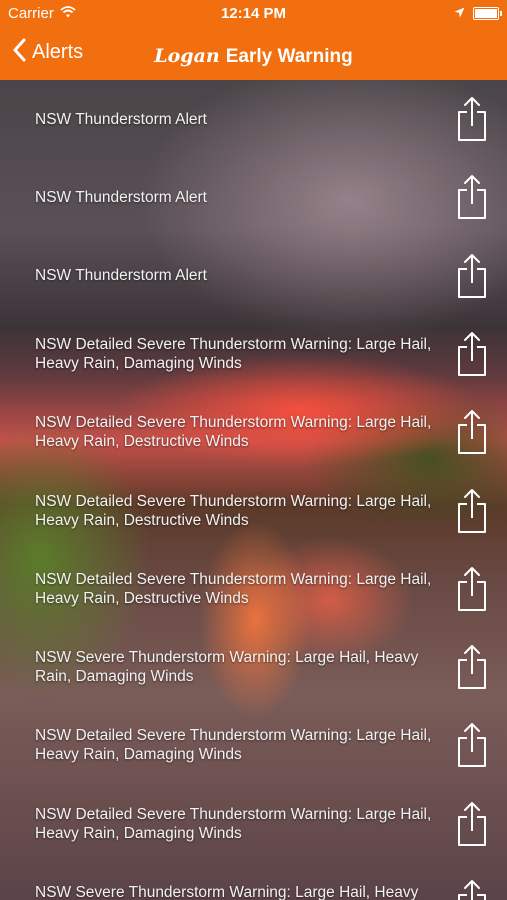 The width and height of the screenshot is (507, 900). Describe the element at coordinates (187, 56) in the screenshot. I see `title-brand: Logan` at that location.